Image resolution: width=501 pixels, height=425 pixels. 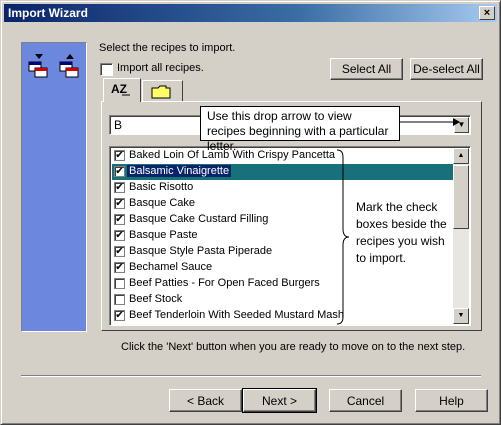 I want to click on recipe-name: Basque Cake Custard Filling, so click(x=199, y=219).